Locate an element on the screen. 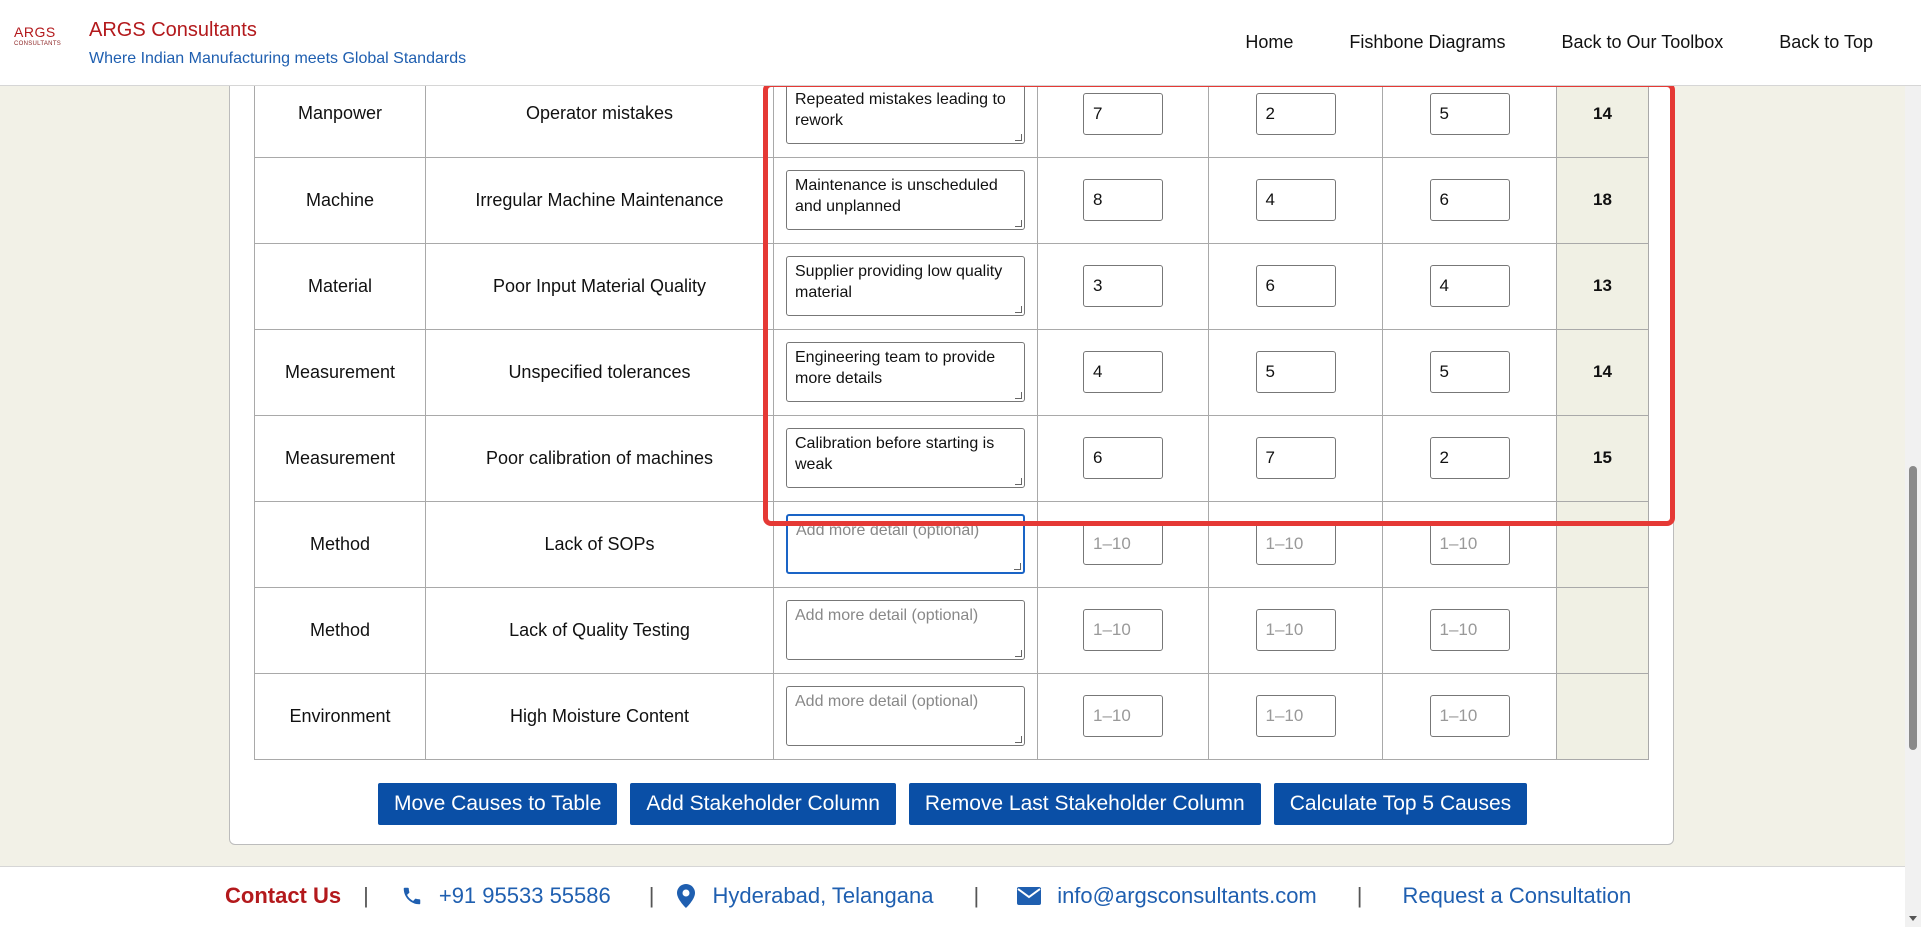 The height and width of the screenshot is (927, 1921). footer-location: Hyderabad, Telangana is located at coordinates (804, 896).